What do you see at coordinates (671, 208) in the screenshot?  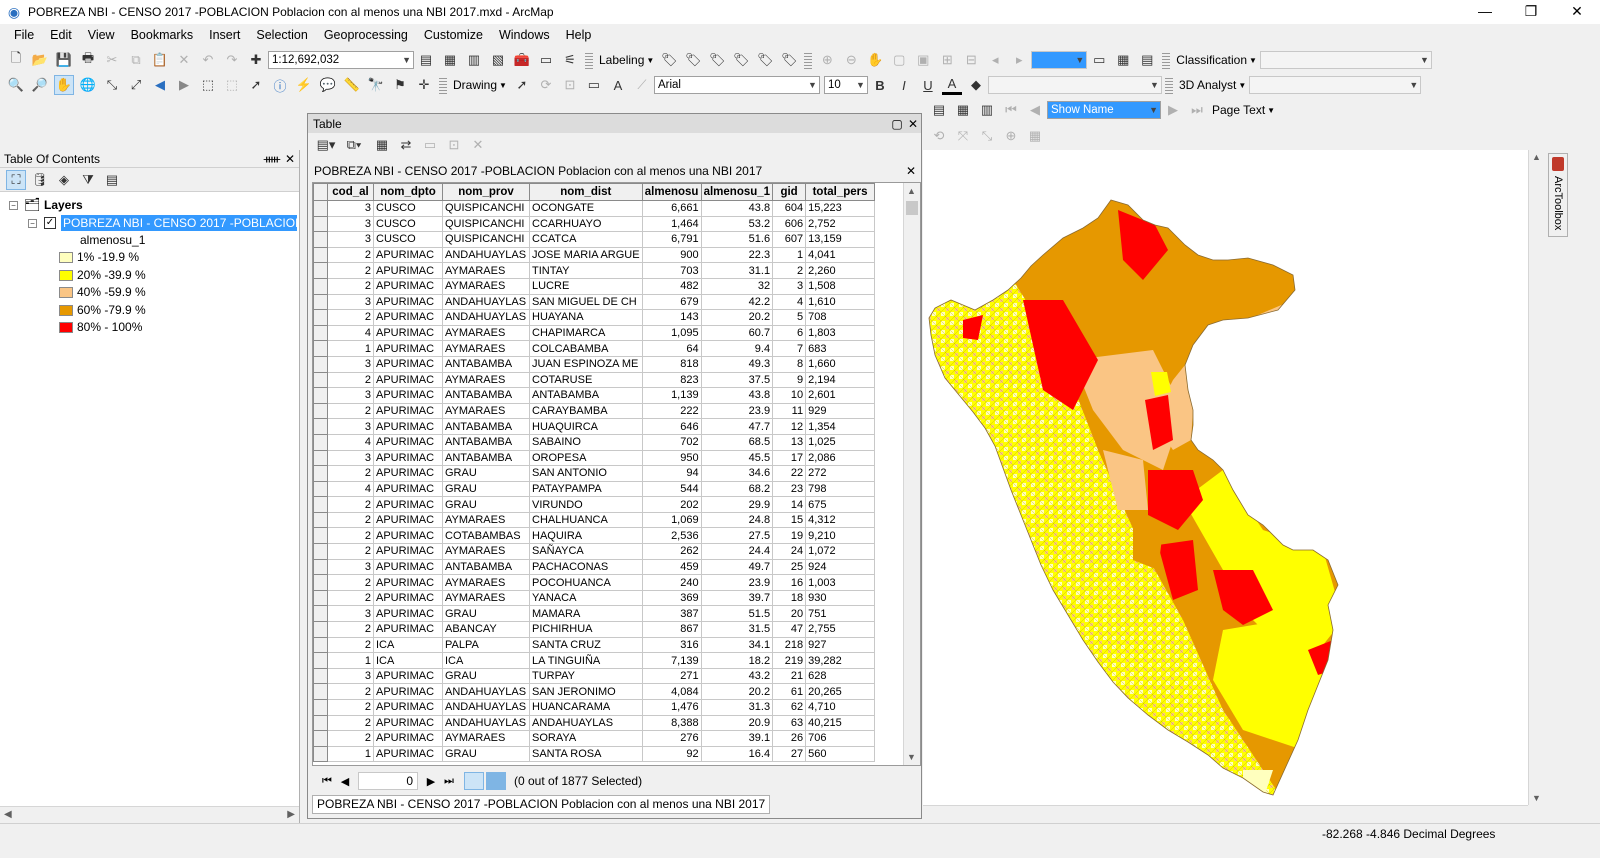 I see `table-cell: 6,661` at bounding box center [671, 208].